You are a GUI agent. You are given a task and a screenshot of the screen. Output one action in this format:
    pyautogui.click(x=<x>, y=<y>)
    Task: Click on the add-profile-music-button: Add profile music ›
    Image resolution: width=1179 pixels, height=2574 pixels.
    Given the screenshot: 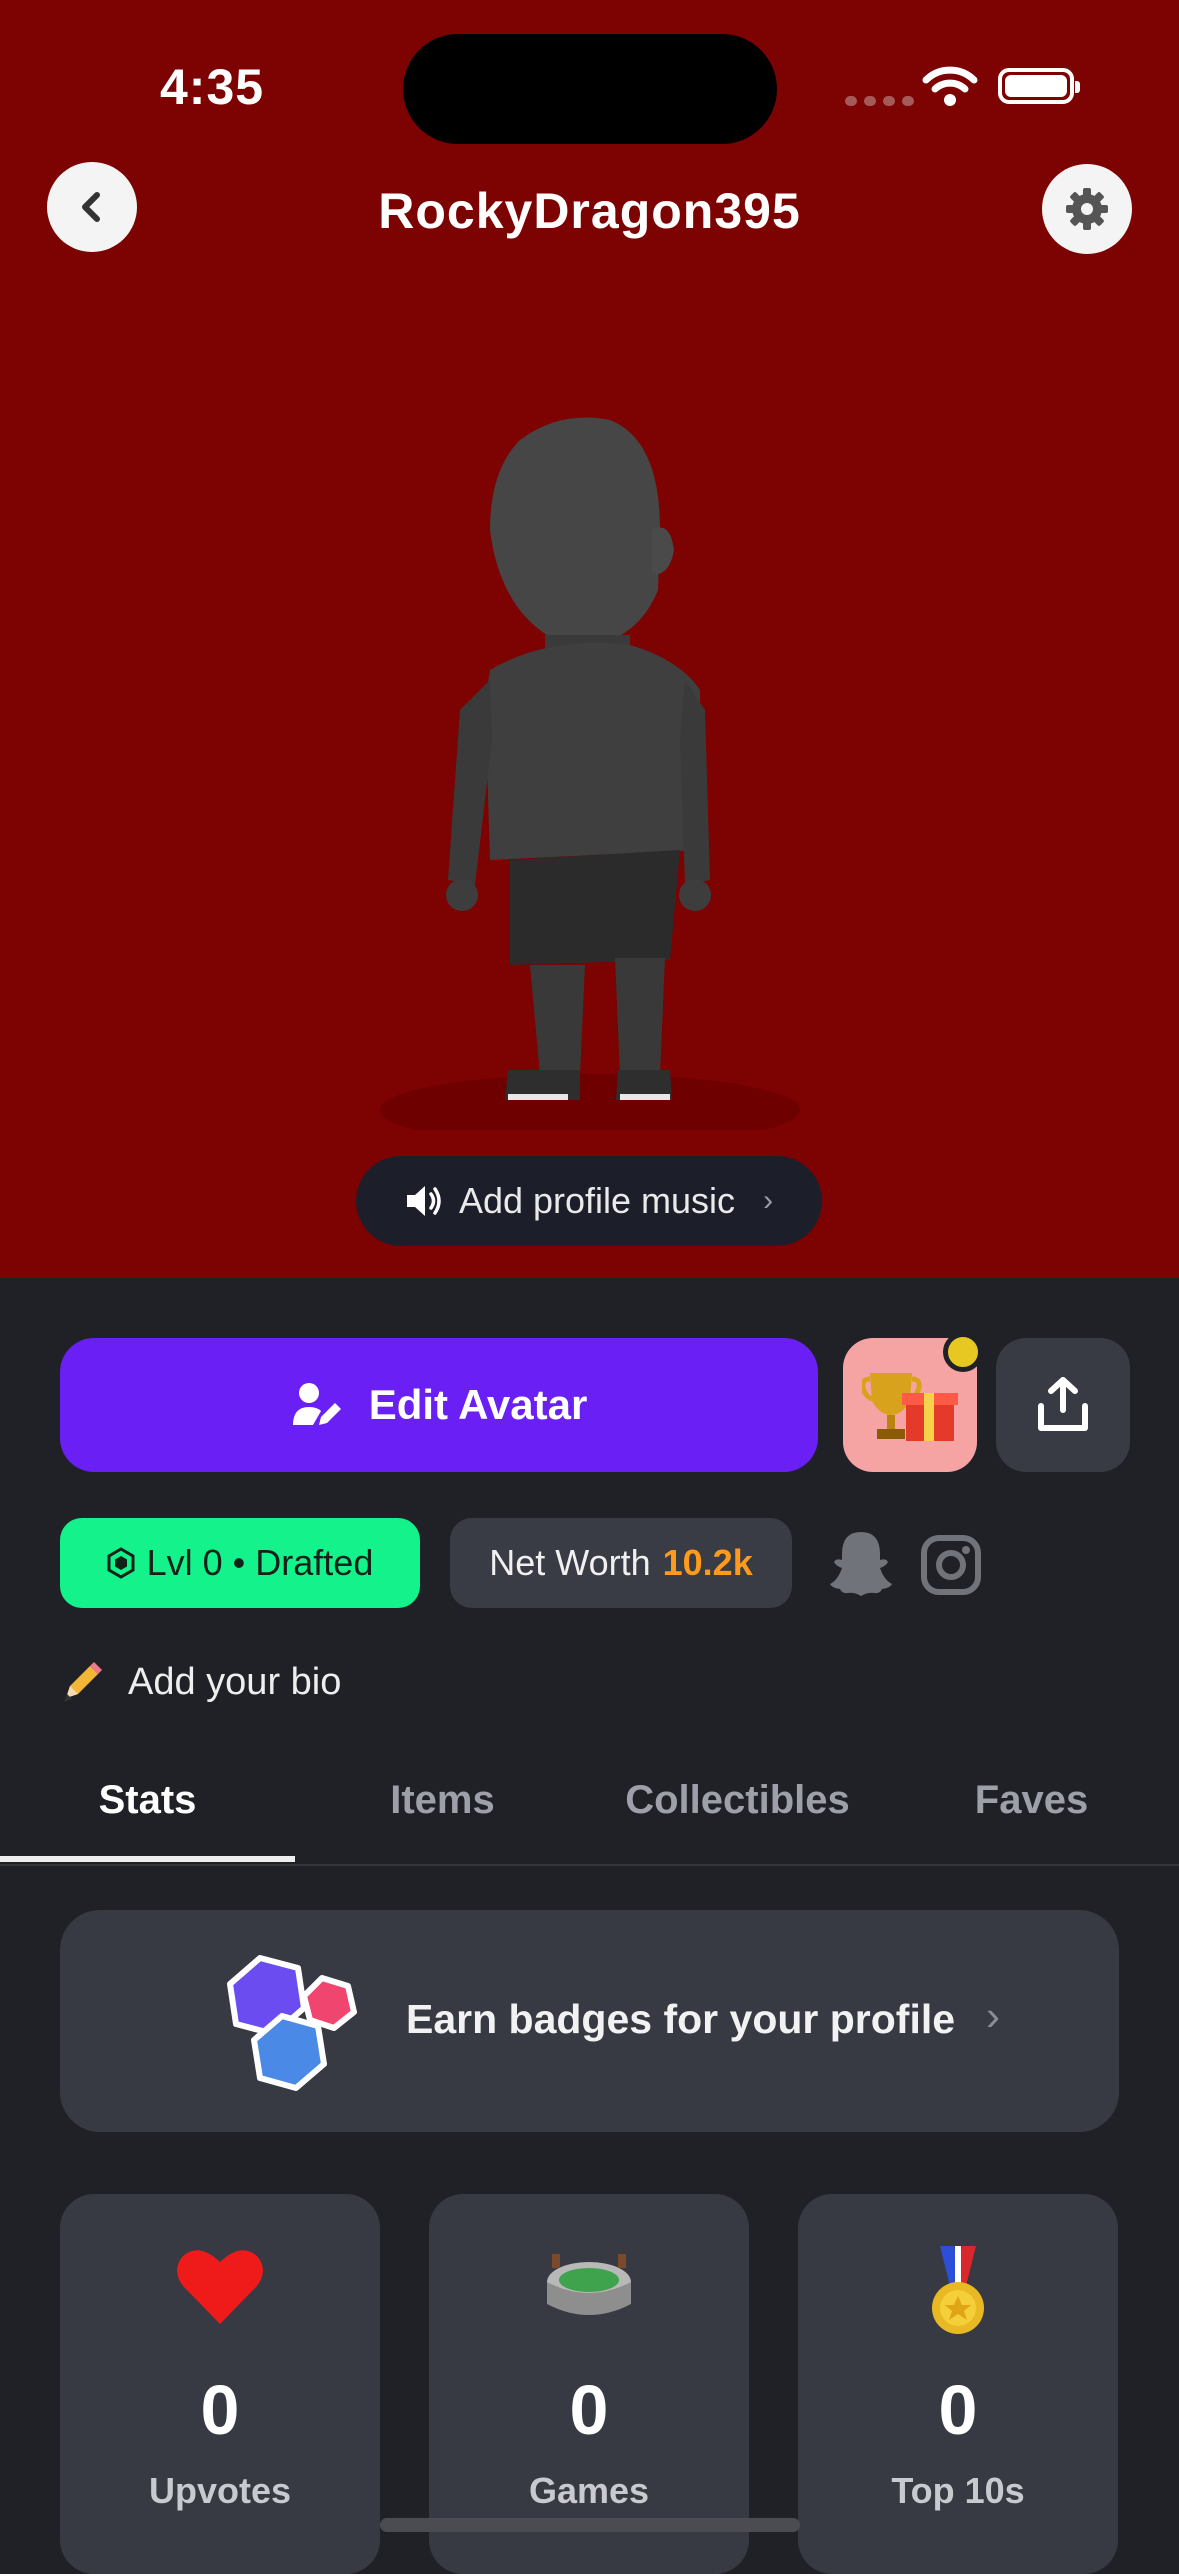 What is the action you would take?
    pyautogui.click(x=589, y=1201)
    